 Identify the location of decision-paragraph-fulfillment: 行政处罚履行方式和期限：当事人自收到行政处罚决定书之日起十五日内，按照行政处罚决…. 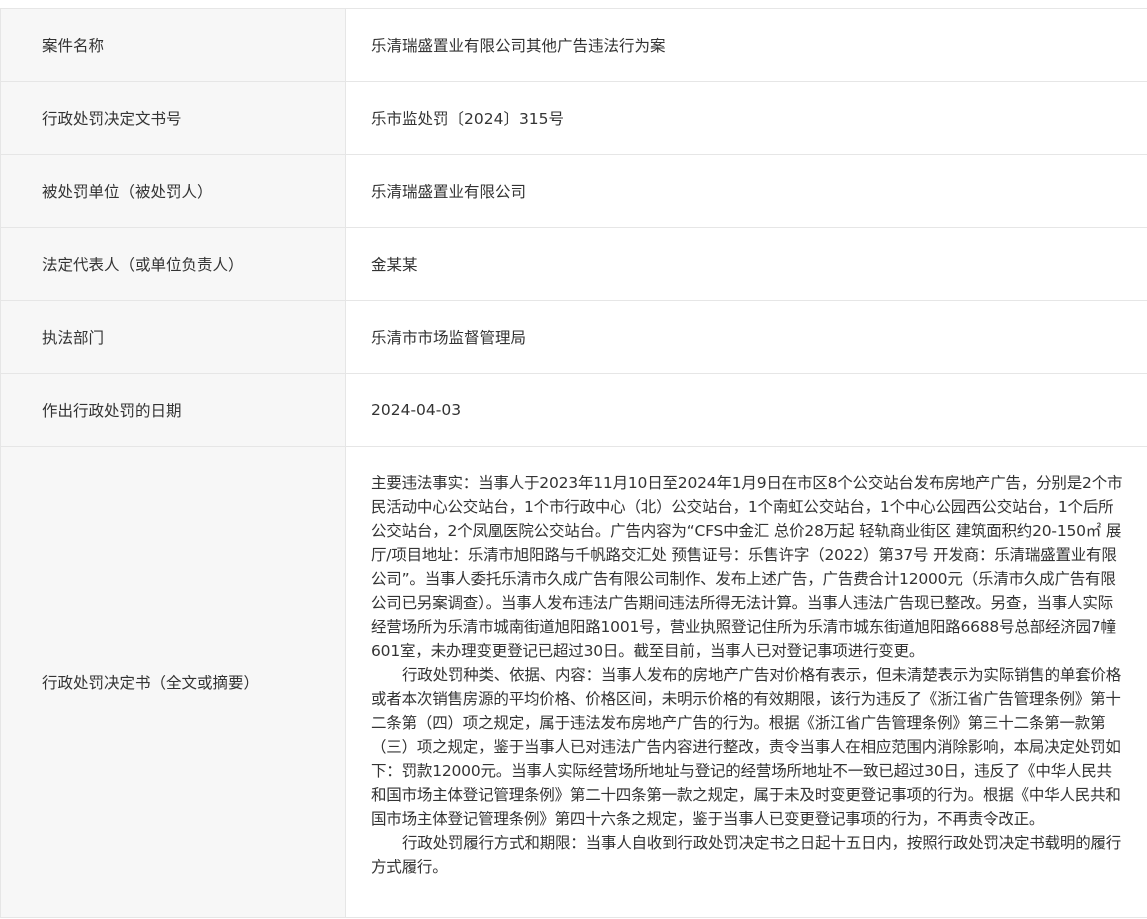
(746, 855).